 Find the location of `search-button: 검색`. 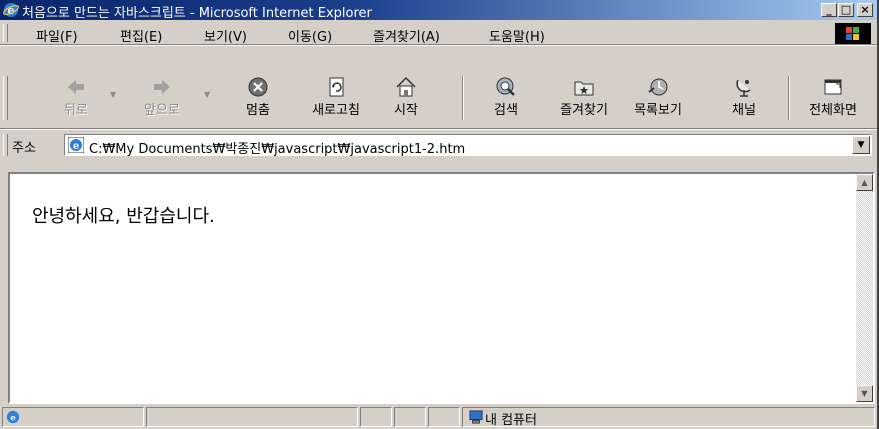

search-button: 검색 is located at coordinates (506, 97).